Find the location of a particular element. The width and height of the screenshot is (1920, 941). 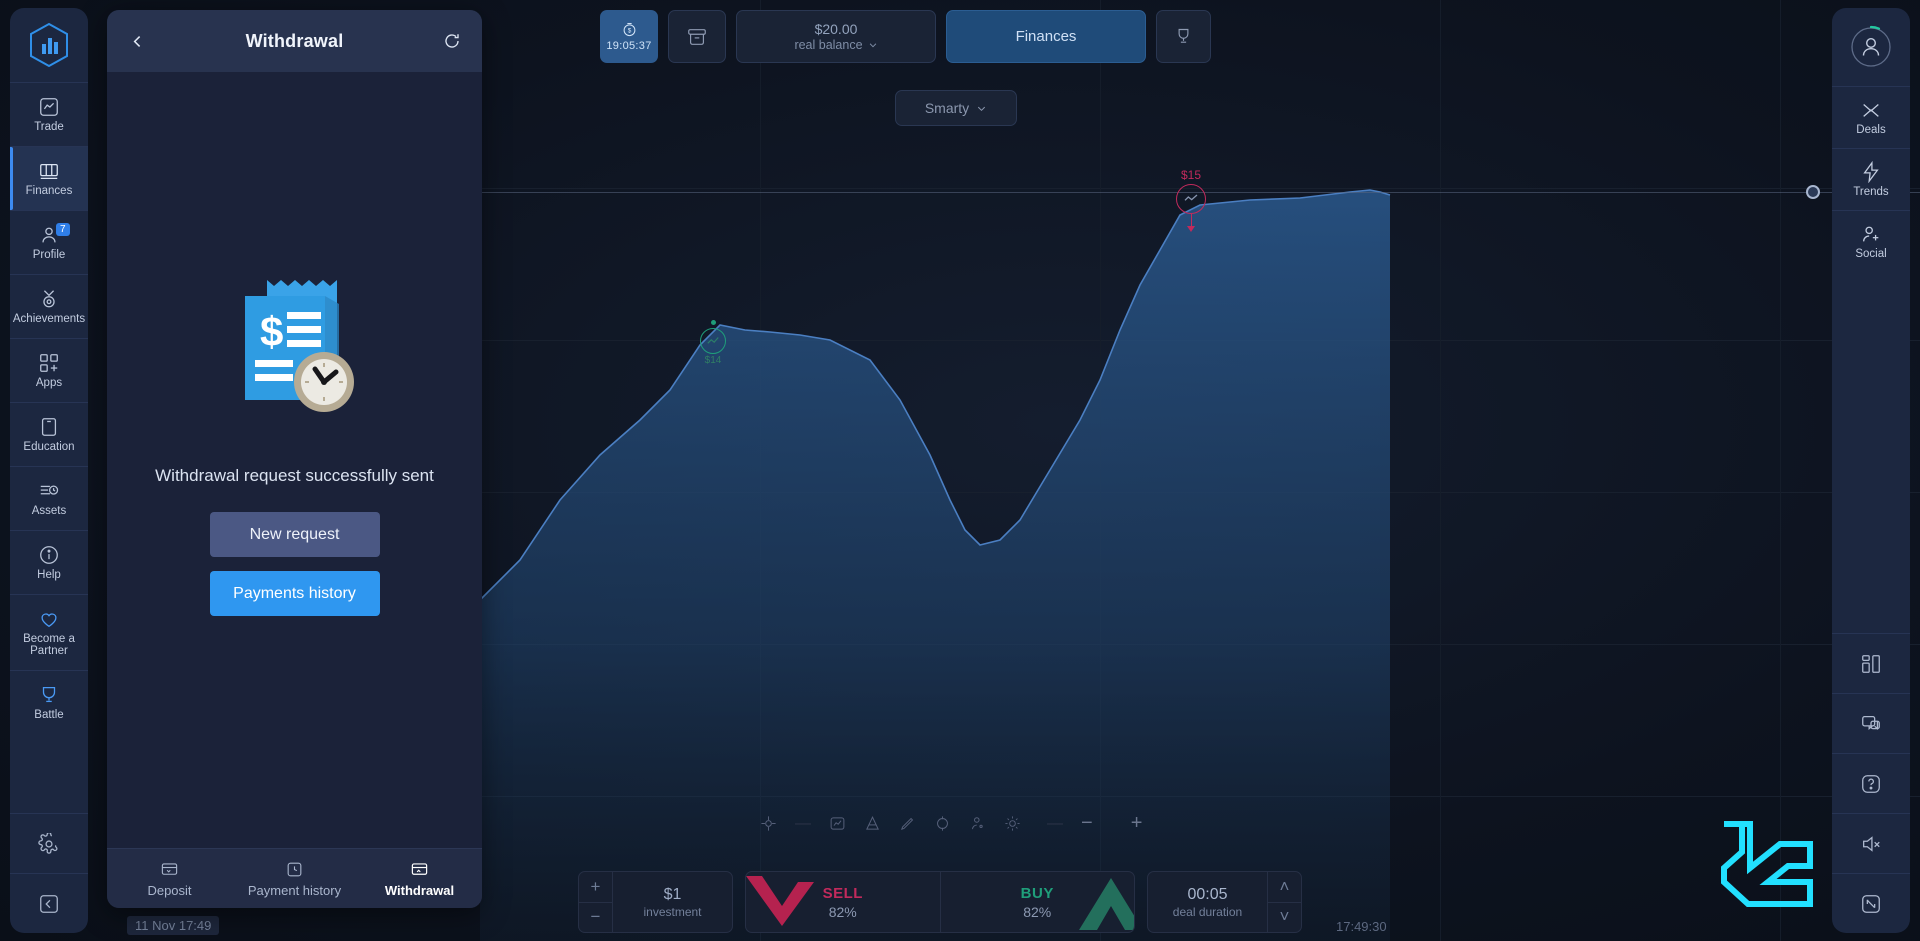

collapse-left-icon is located at coordinates (49, 903).